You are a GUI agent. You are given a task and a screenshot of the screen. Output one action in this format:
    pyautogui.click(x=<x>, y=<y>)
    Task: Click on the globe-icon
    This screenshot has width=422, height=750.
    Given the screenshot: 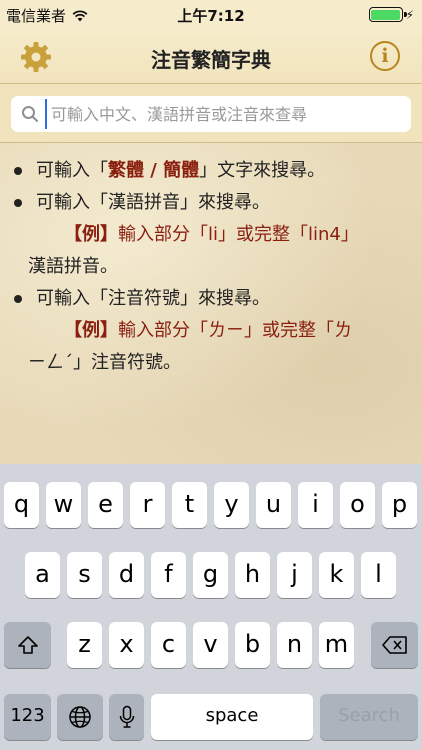 What is the action you would take?
    pyautogui.click(x=80, y=717)
    